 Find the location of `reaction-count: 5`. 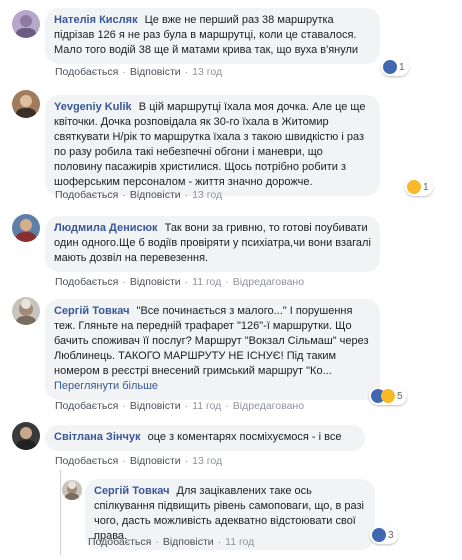

reaction-count: 5 is located at coordinates (400, 396).